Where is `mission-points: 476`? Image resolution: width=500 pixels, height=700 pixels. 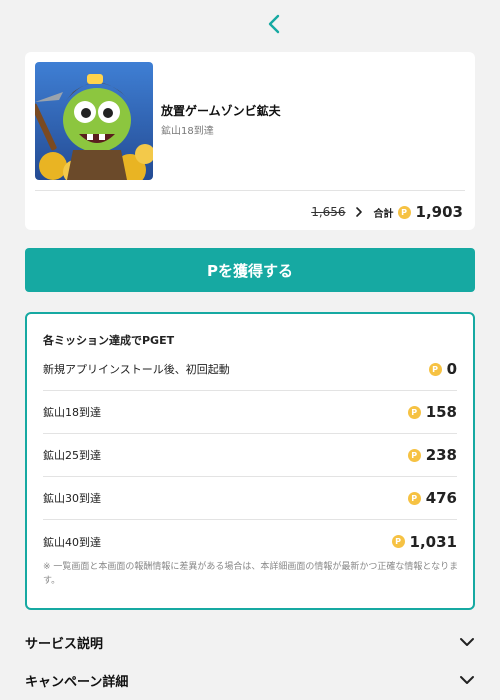 mission-points: 476 is located at coordinates (441, 498).